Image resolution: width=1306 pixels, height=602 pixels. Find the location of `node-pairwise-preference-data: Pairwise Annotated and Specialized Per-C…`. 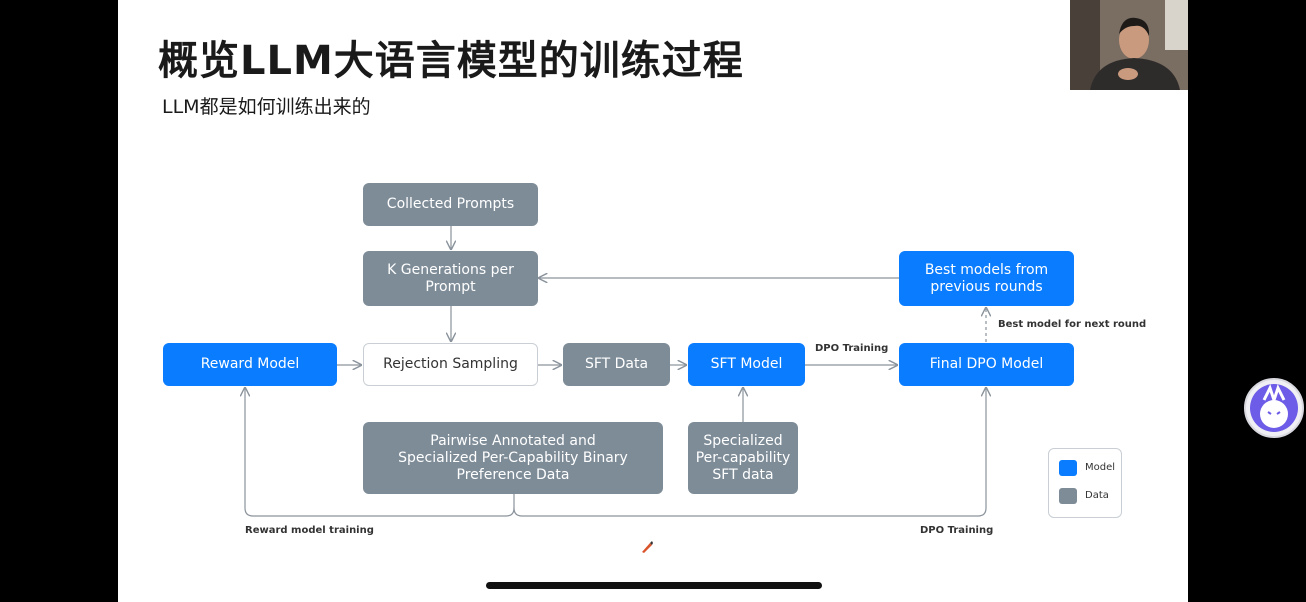

node-pairwise-preference-data: Pairwise Annotated and Specialized Per-C… is located at coordinates (513, 458).